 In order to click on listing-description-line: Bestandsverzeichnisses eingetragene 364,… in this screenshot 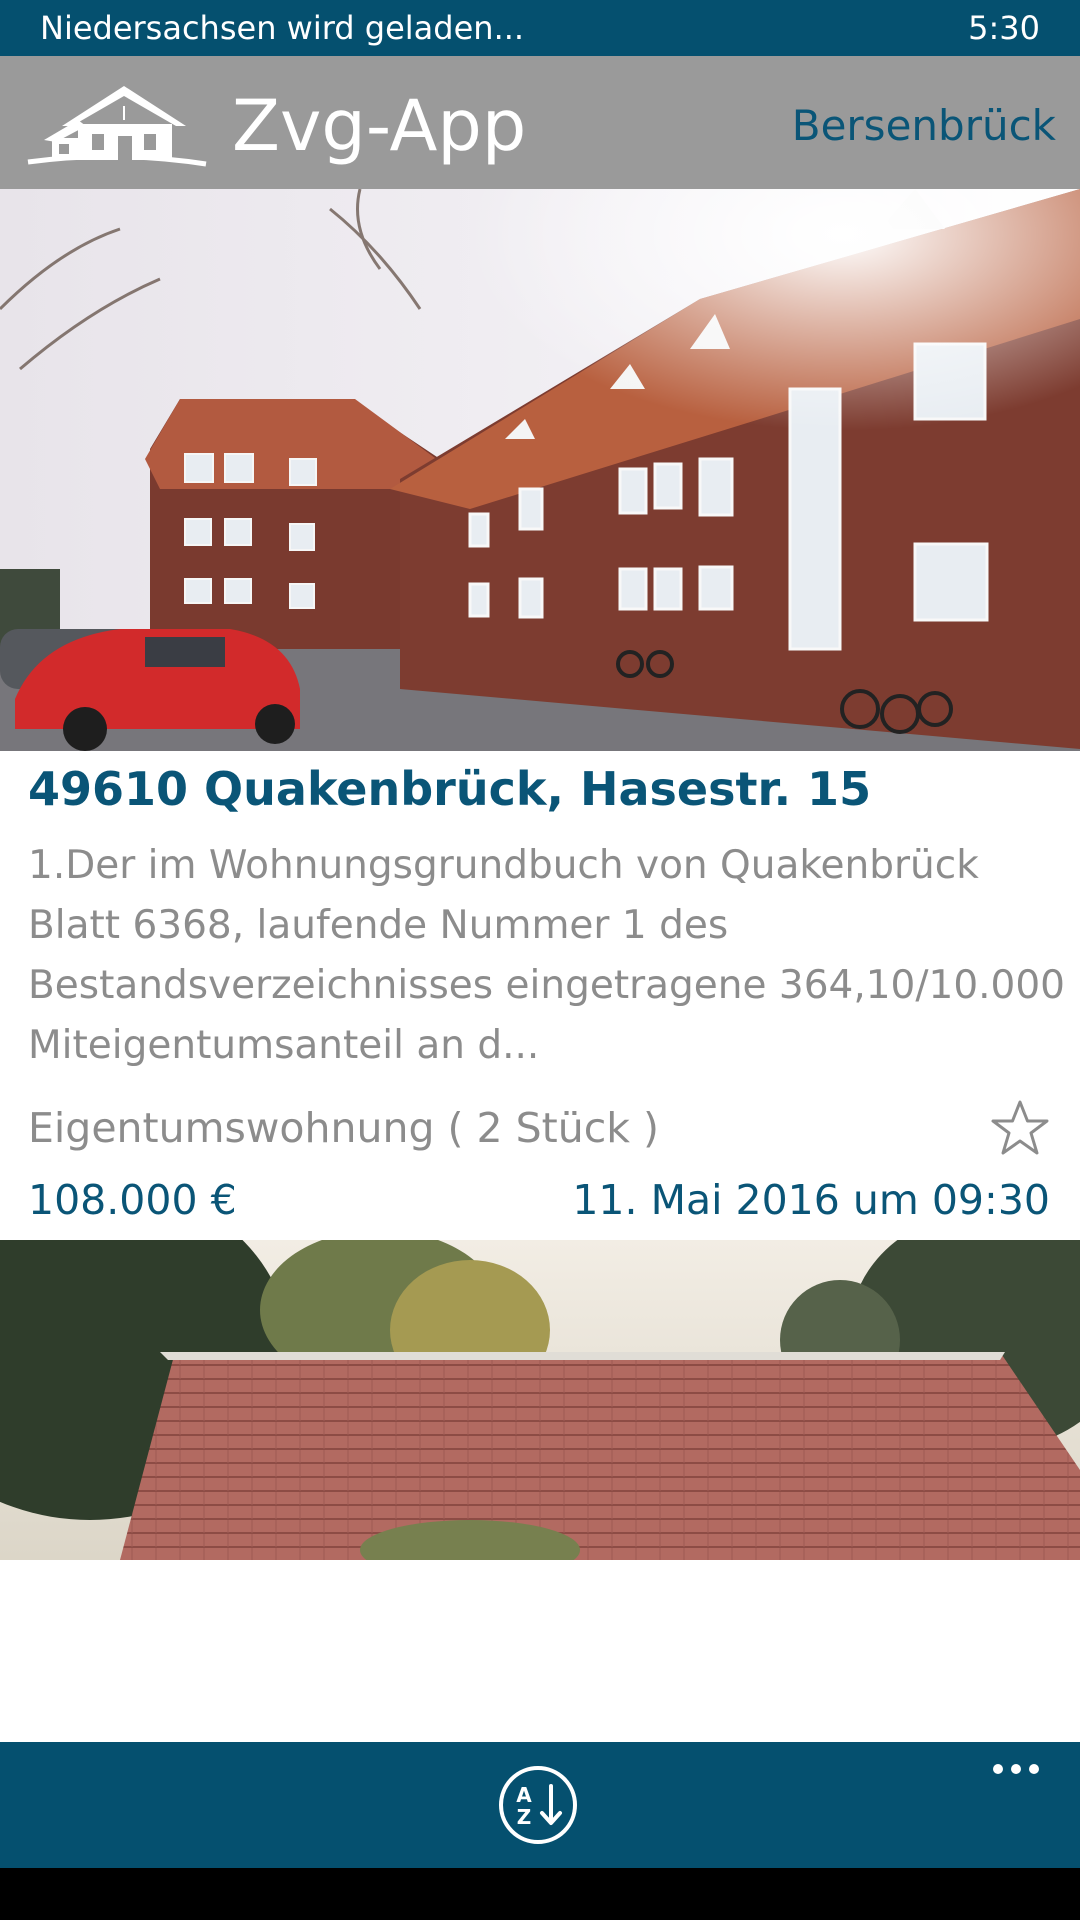, I will do `click(546, 985)`.